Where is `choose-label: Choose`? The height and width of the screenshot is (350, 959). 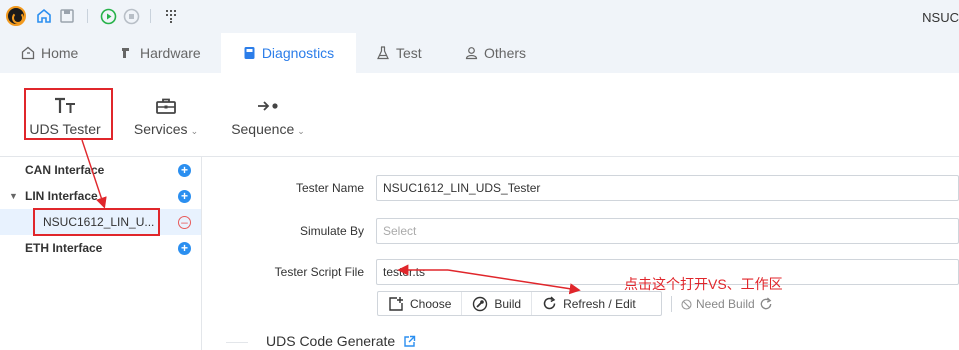
choose-label: Choose is located at coordinates (431, 303).